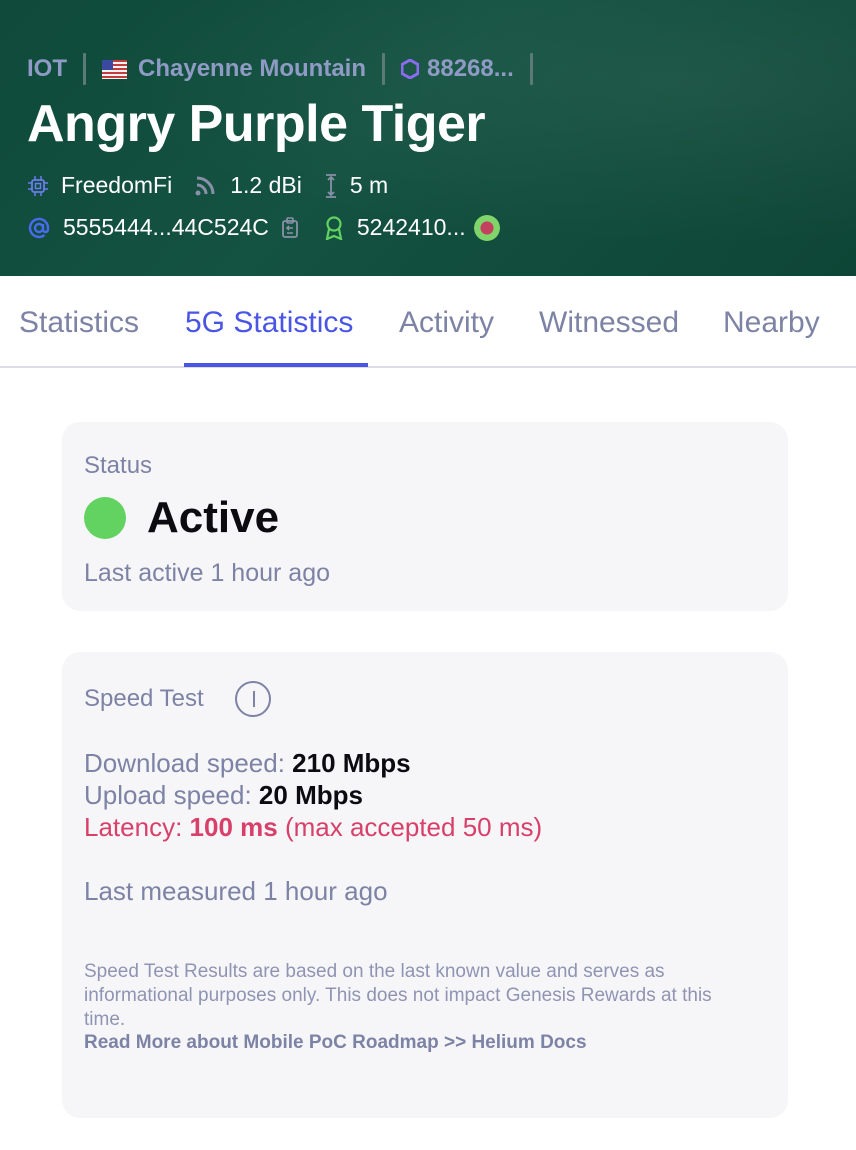 The width and height of the screenshot is (856, 1150). I want to click on latency-row: Latency: 100 ms (max accepted 50 ms), so click(313, 827).